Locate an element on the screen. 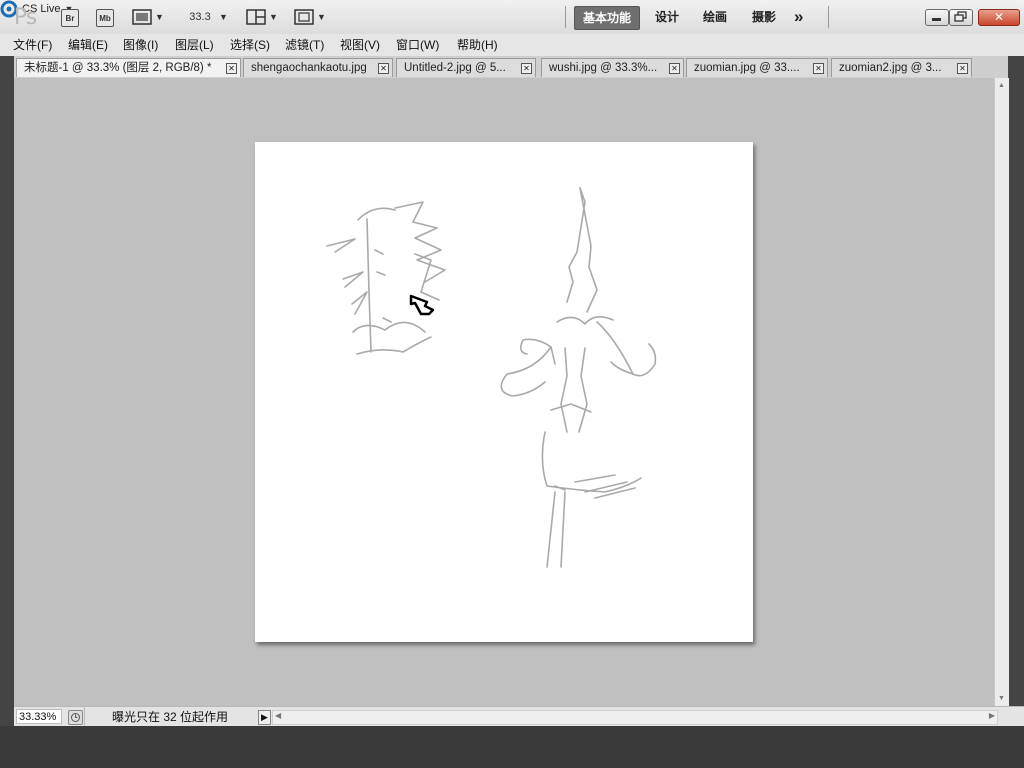  workspace-design-button: 设计 is located at coordinates (667, 17).